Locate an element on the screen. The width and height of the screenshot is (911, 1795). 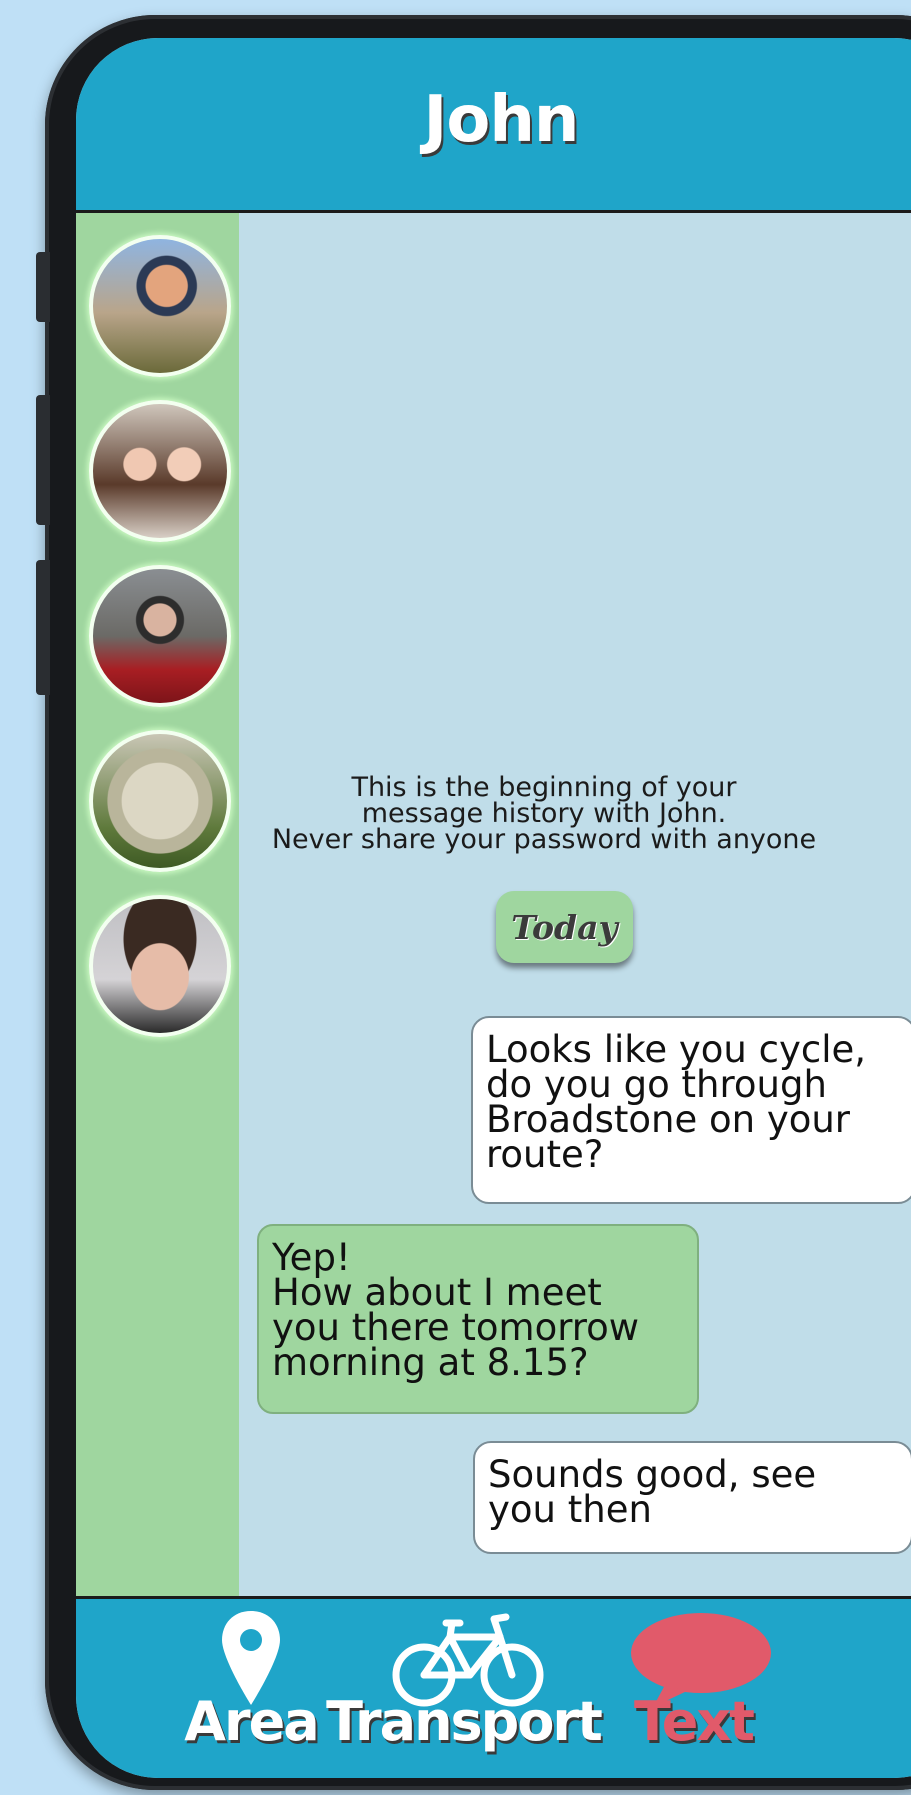
phone-volume-down-button is located at coordinates (43, 627).